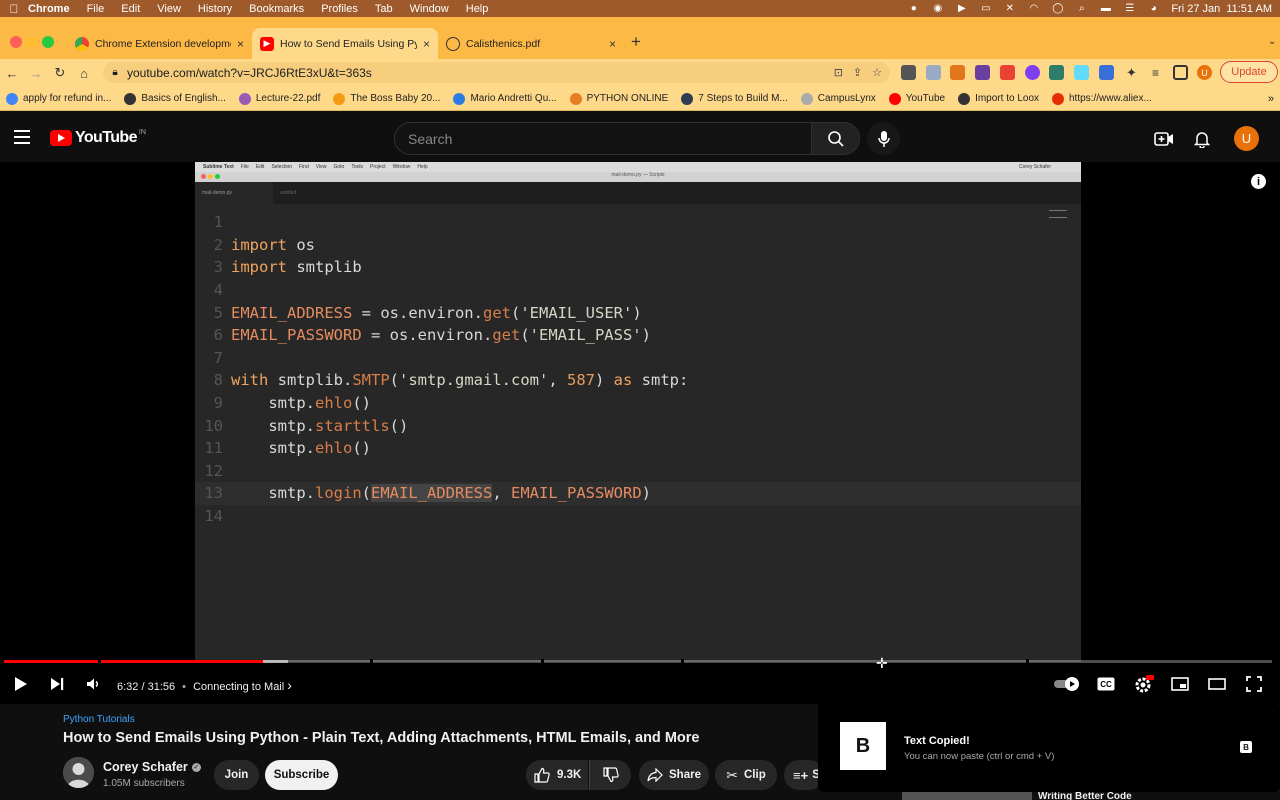 The width and height of the screenshot is (1280, 800). I want to click on dislike-button, so click(610, 775).